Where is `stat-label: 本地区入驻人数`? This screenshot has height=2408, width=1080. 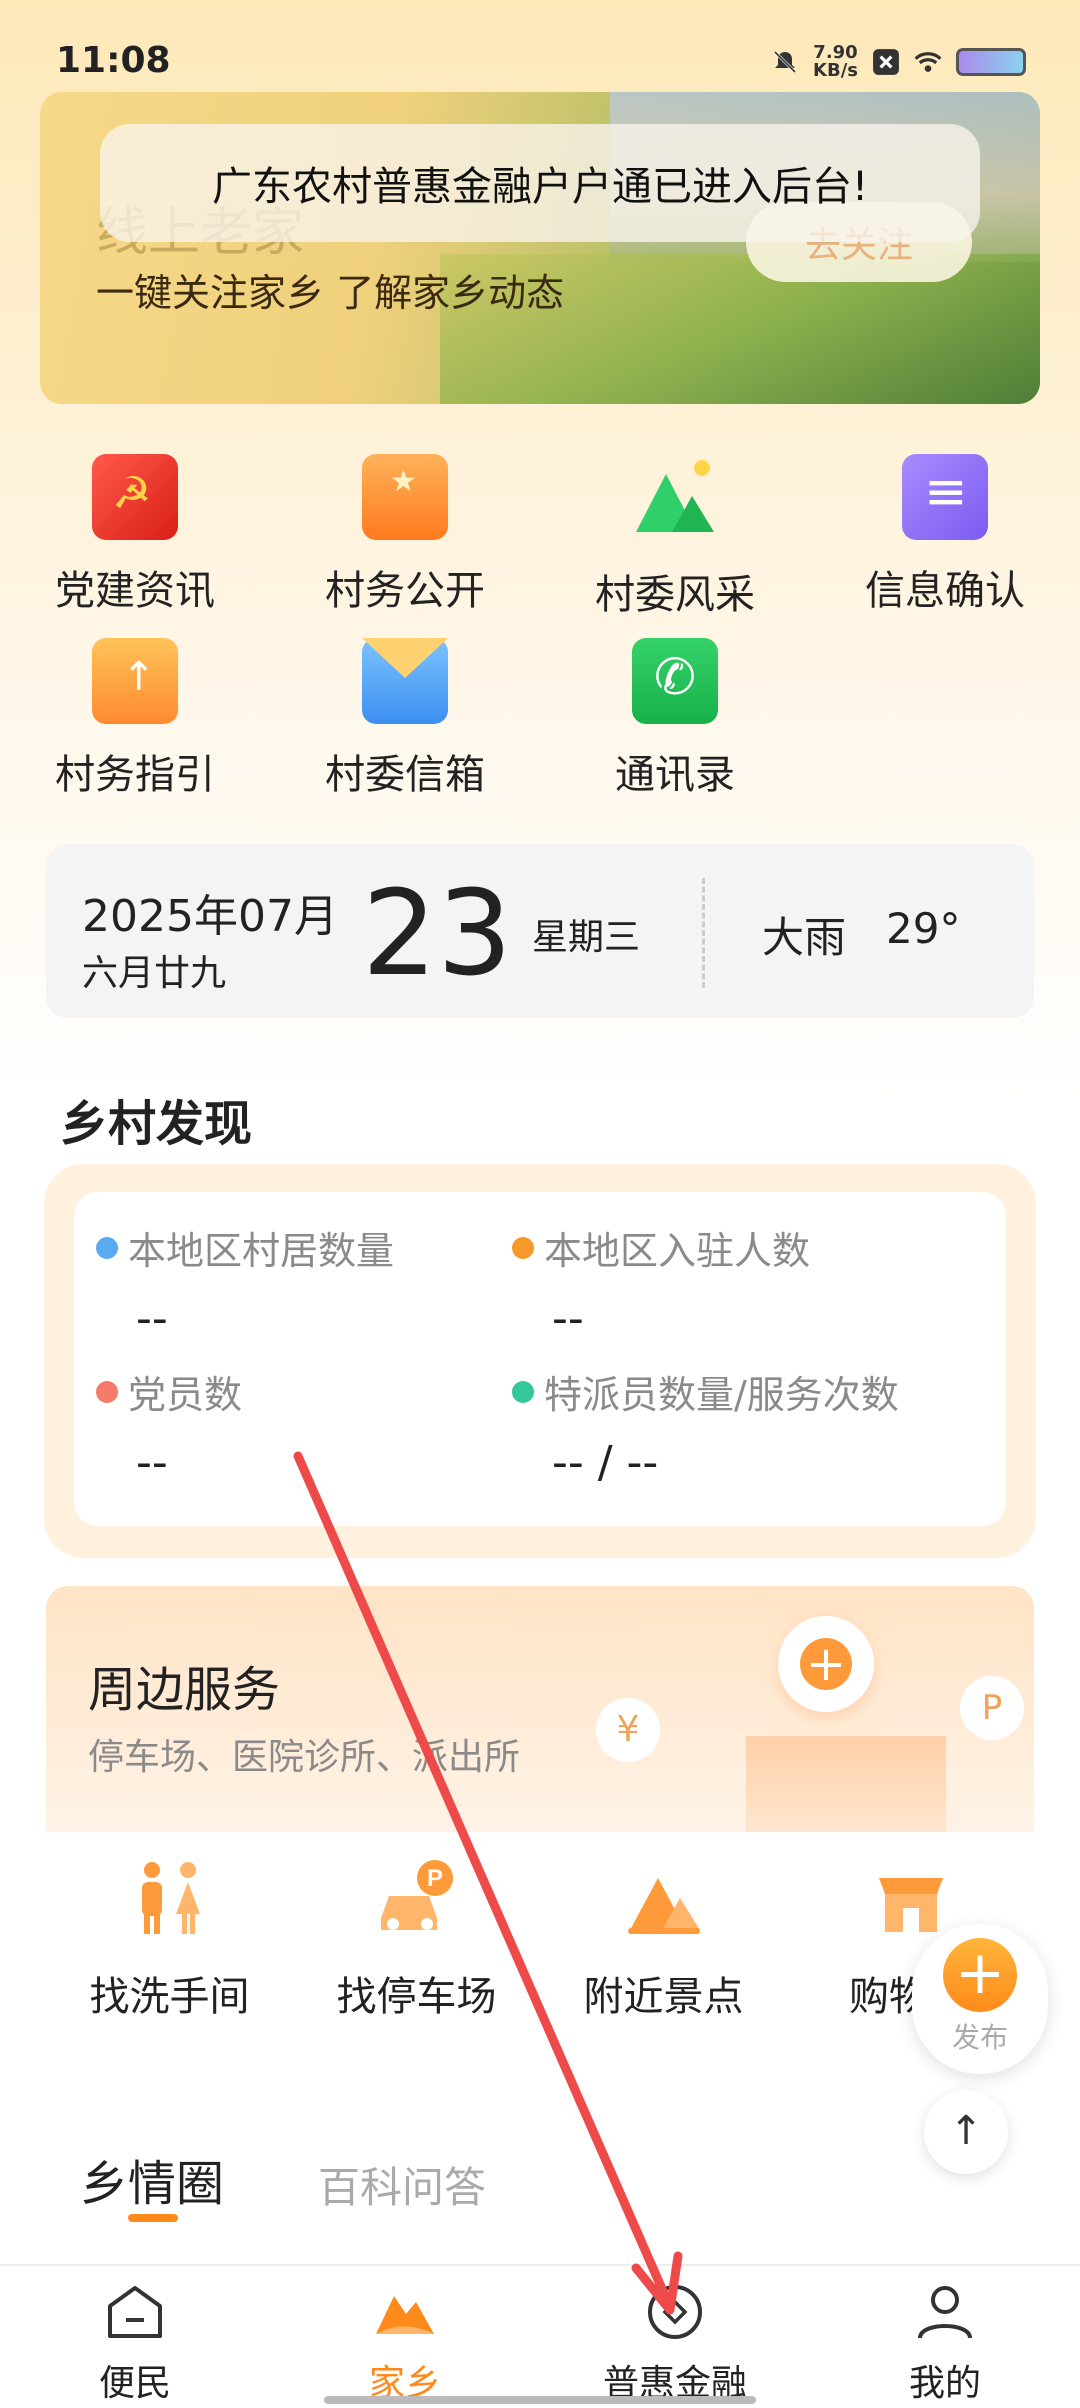 stat-label: 本地区入驻人数 is located at coordinates (677, 1251).